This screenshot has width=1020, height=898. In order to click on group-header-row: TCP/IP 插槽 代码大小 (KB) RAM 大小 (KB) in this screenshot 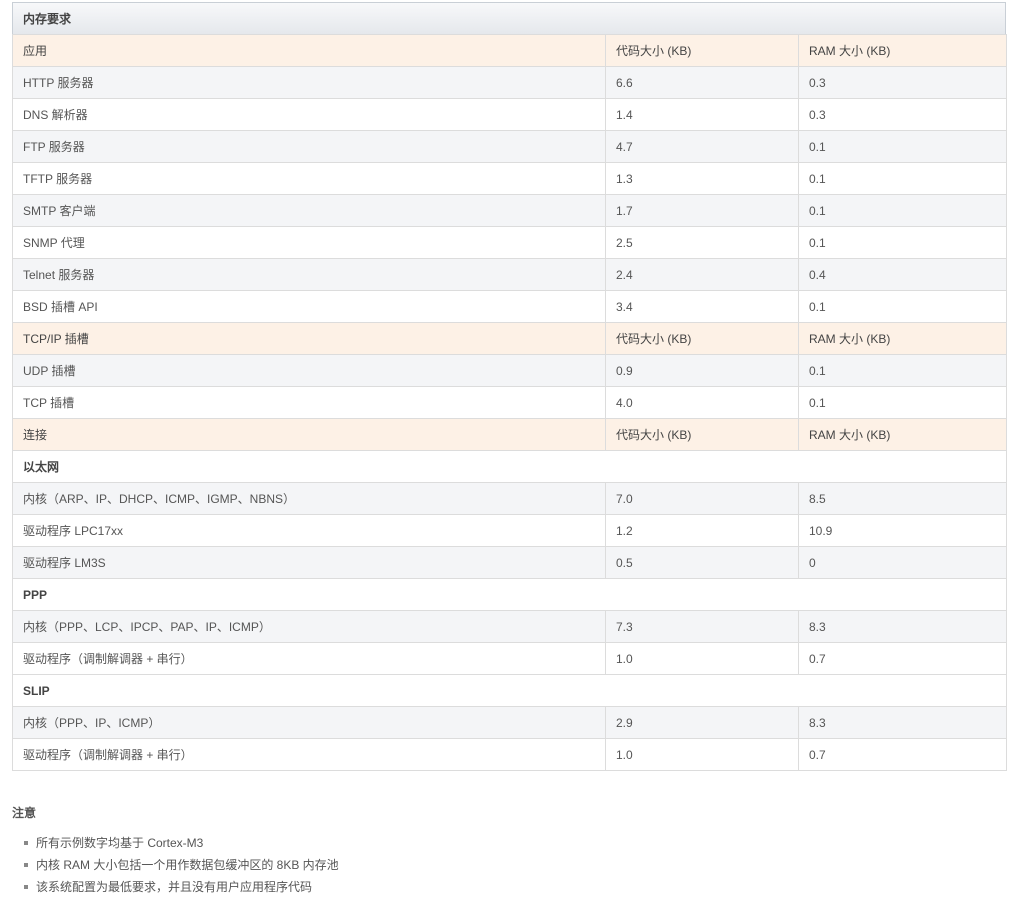, I will do `click(509, 338)`.